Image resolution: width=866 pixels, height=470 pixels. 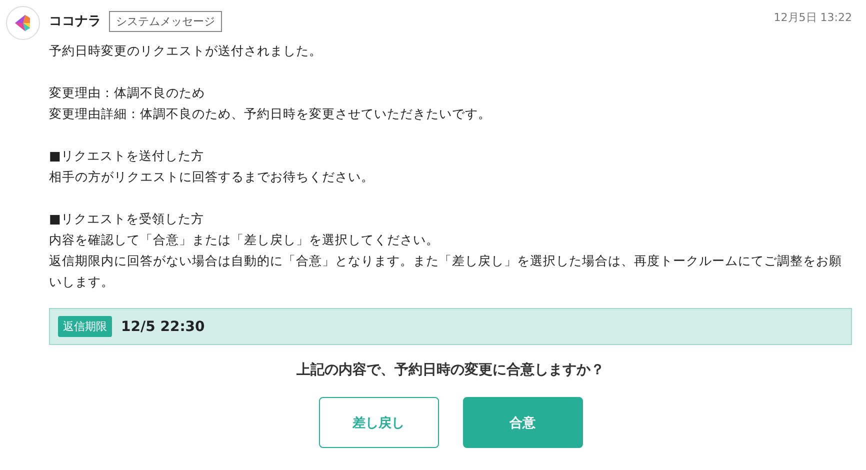 I want to click on message-line: 相手の方がリクエストに回答するまでお待ちください。, so click(x=212, y=177).